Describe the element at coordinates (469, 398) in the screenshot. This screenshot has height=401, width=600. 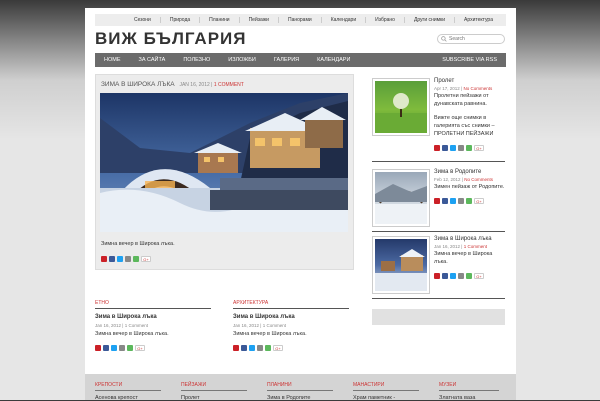
I see `footer-link: Златната ваза` at that location.